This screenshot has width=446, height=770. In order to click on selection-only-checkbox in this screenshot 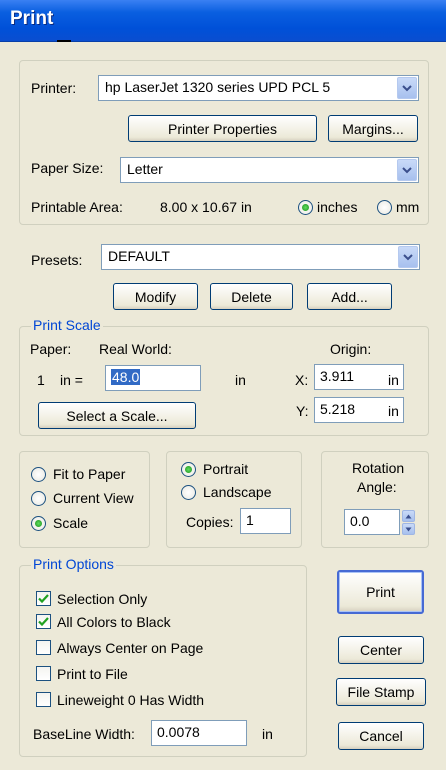, I will do `click(43, 598)`.